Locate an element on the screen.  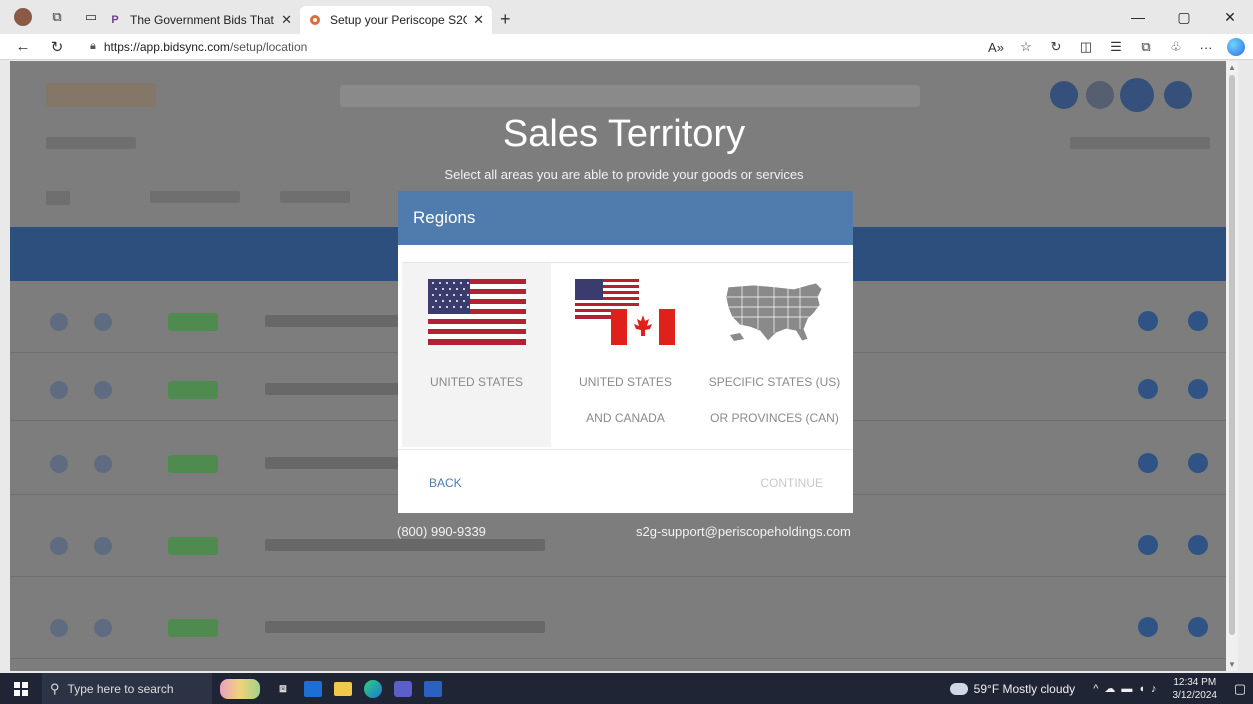
bidsync-logo is located at coordinates (101, 95).